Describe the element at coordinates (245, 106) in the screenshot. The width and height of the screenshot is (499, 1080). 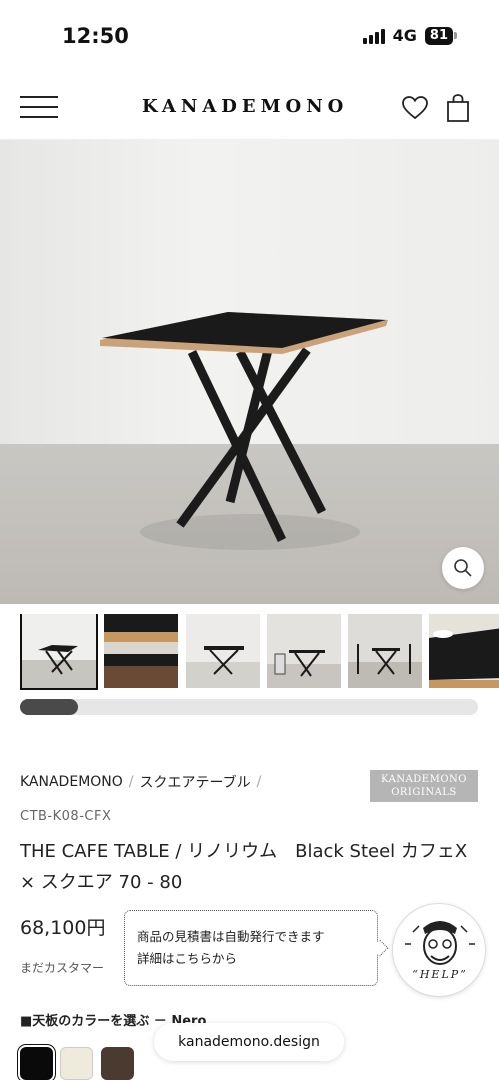
I see `site-logo: KANADEMONO` at that location.